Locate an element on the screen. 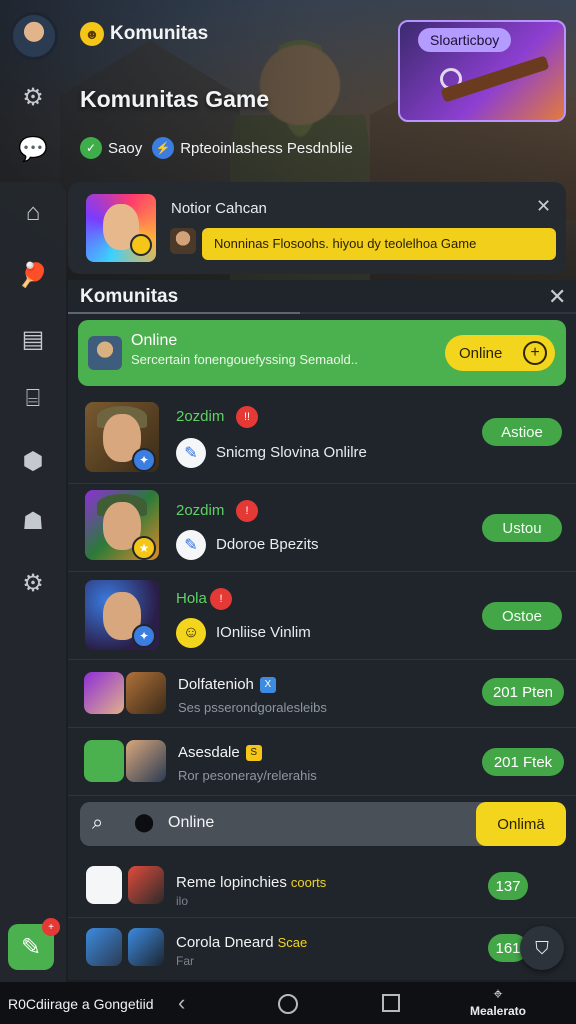  search-label: Online is located at coordinates (191, 822).